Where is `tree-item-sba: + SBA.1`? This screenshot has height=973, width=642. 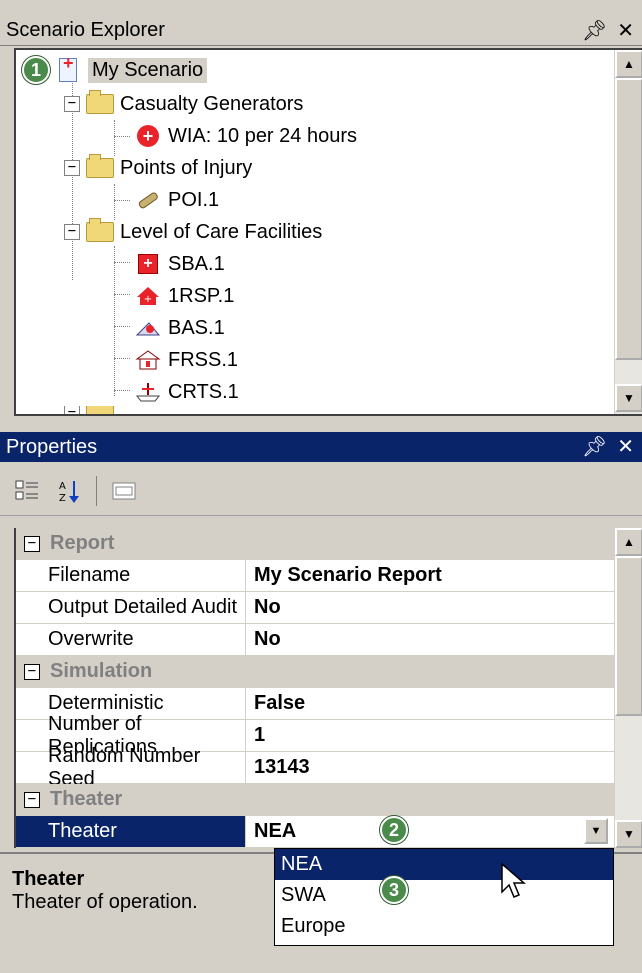
tree-item-sba: + SBA.1 is located at coordinates (179, 264).